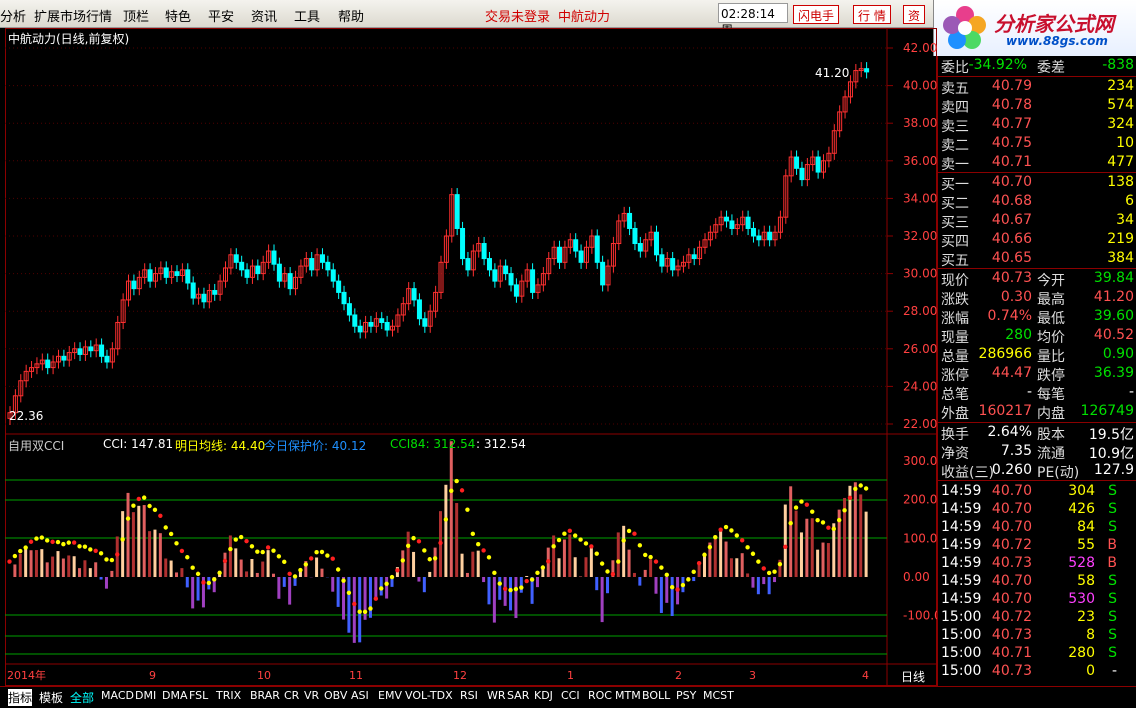 This screenshot has width=1136, height=708. What do you see at coordinates (1120, 86) in the screenshot?
I see `sell-volume: 234` at bounding box center [1120, 86].